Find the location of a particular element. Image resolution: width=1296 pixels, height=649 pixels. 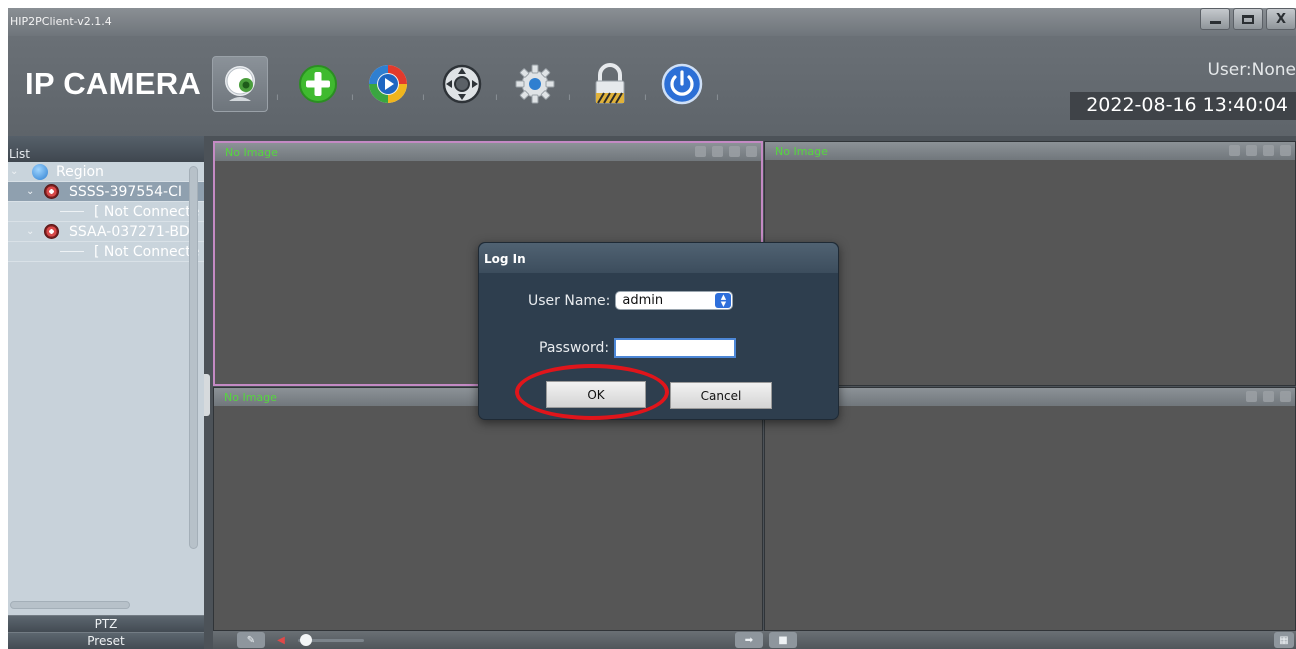

window-controls: X is located at coordinates (1248, 19).